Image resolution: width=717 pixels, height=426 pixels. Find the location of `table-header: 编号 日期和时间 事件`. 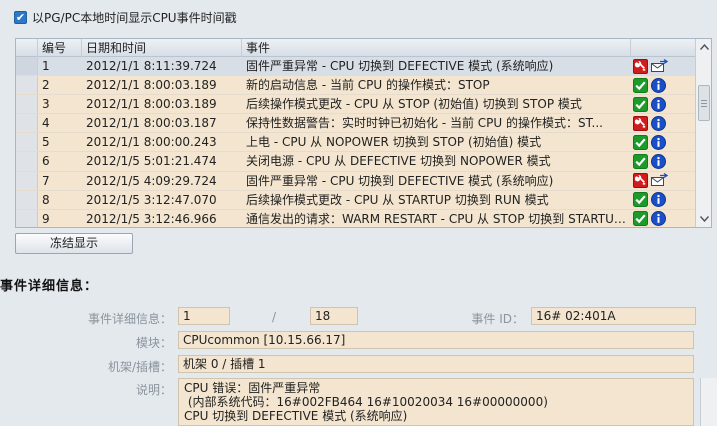

table-header: 编号 日期和时间 事件 is located at coordinates (356, 48).